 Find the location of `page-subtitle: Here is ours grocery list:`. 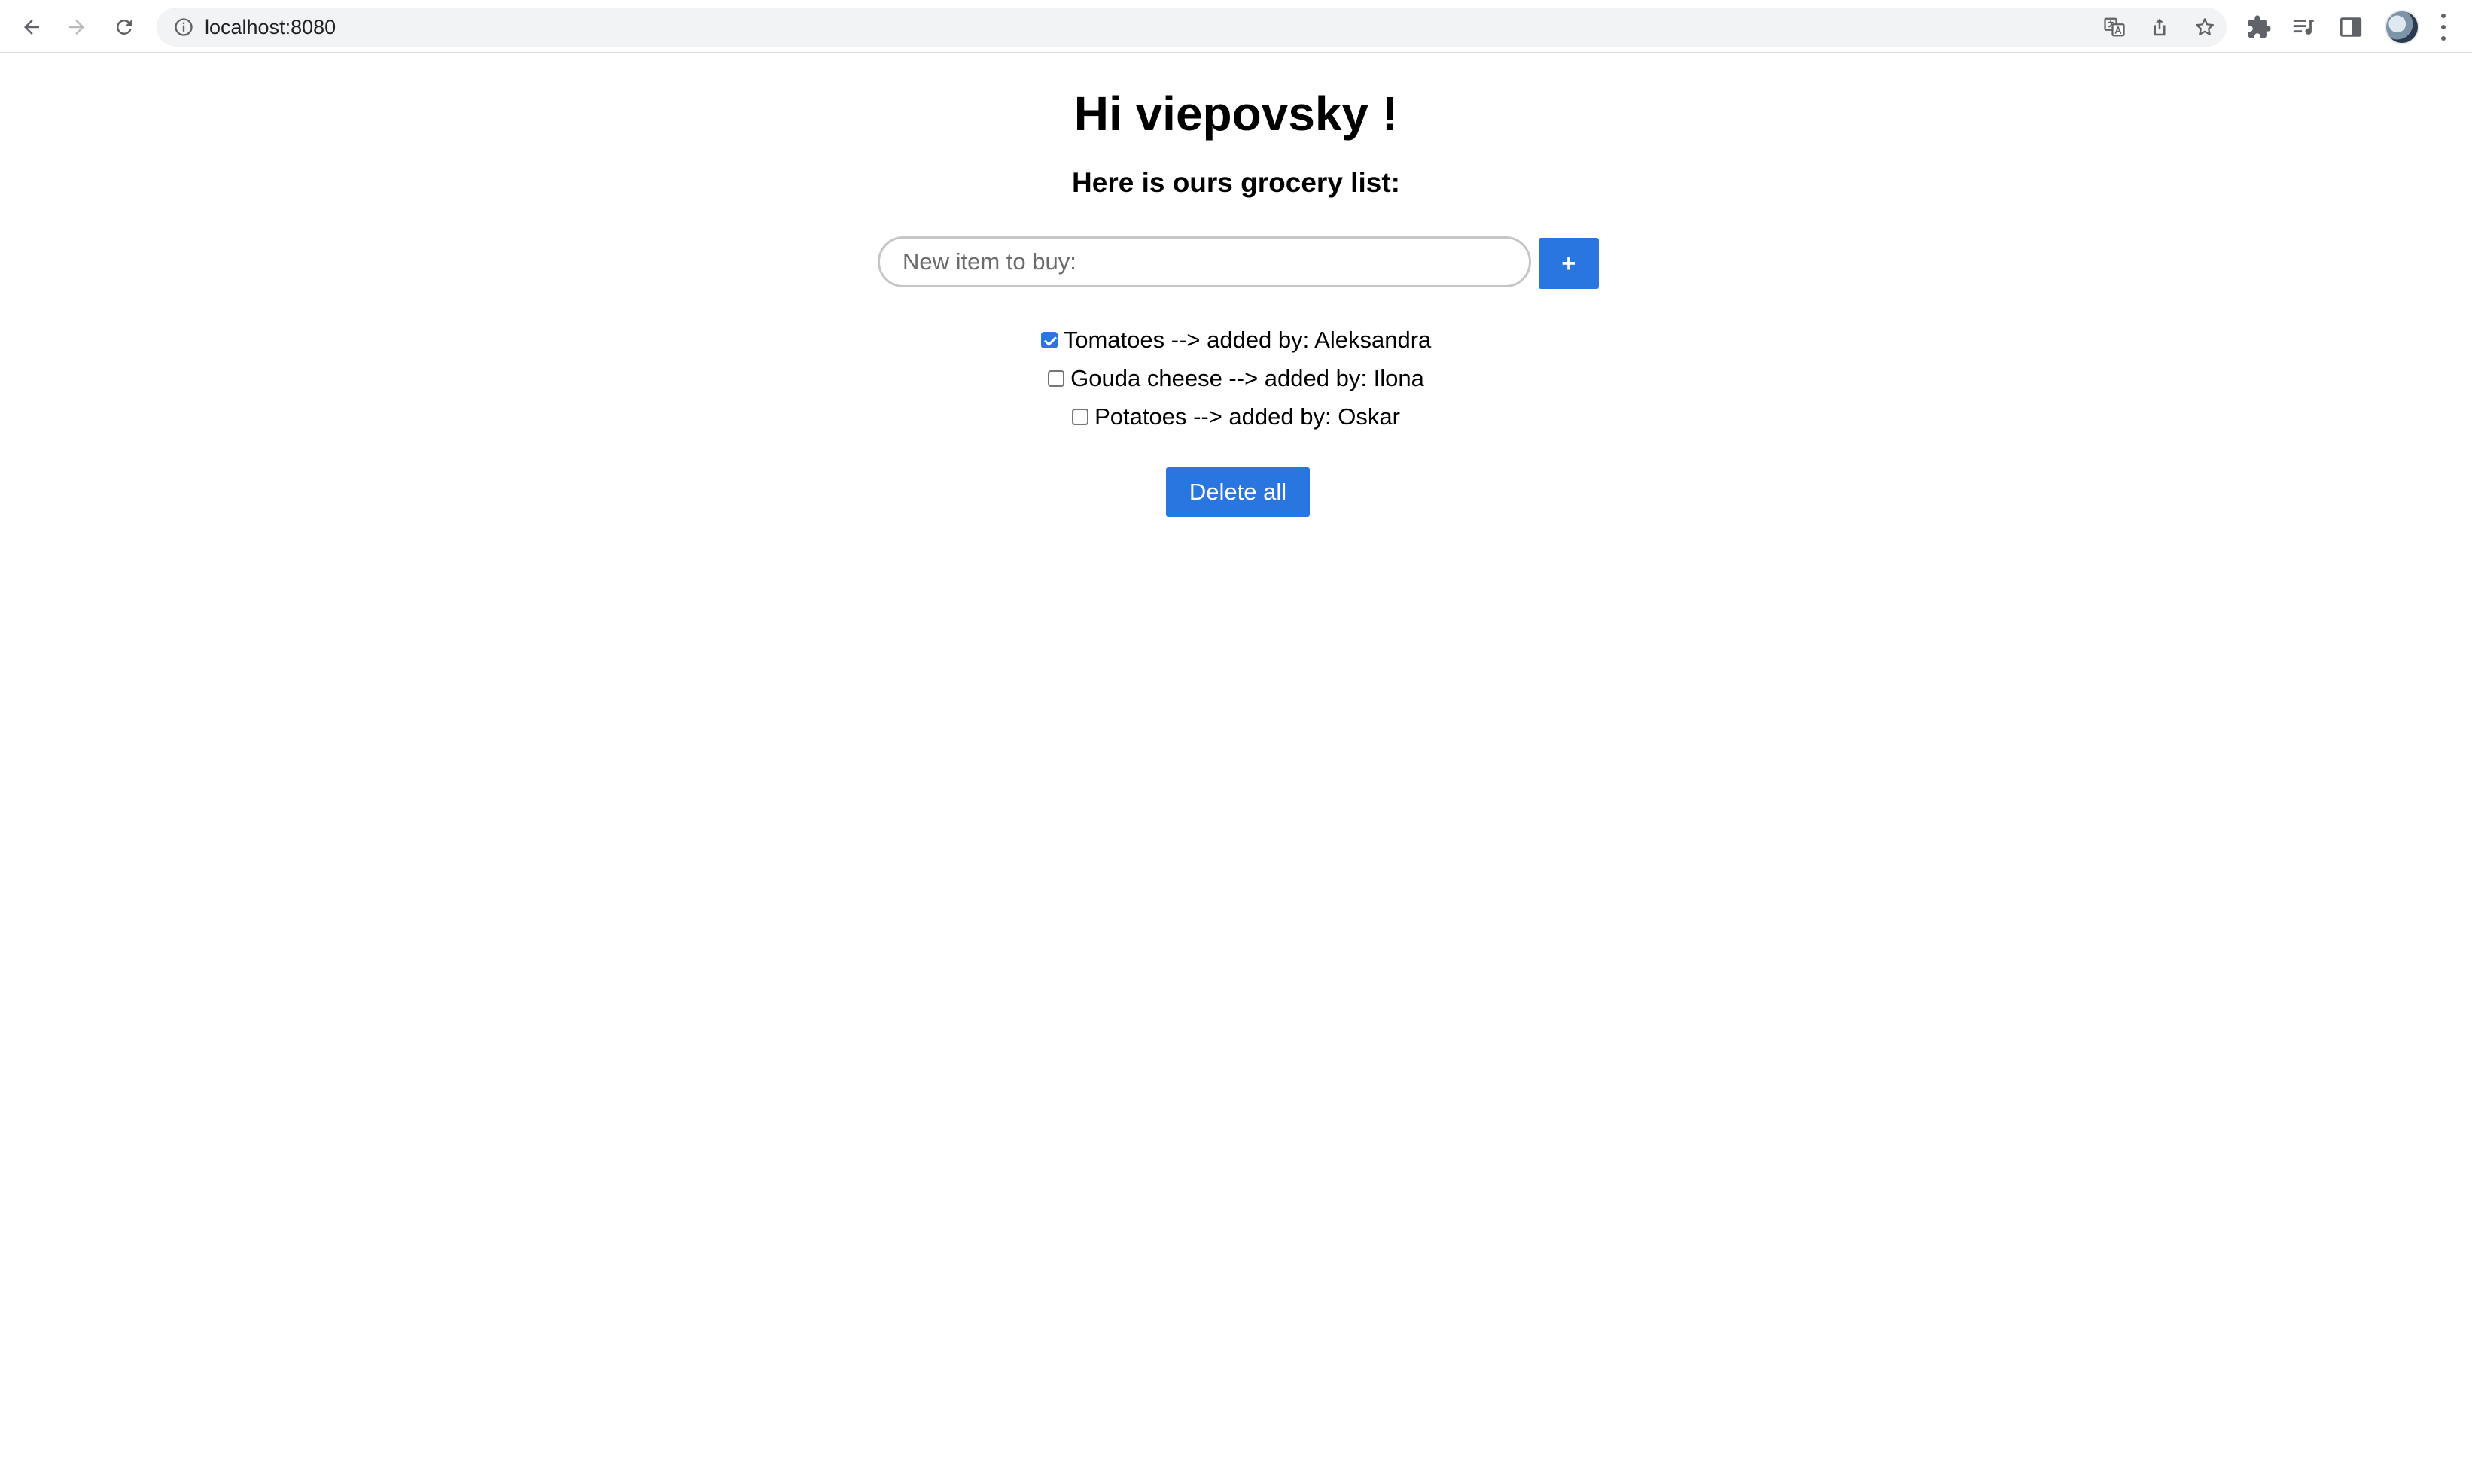

page-subtitle: Here is ours grocery list: is located at coordinates (1236, 182).